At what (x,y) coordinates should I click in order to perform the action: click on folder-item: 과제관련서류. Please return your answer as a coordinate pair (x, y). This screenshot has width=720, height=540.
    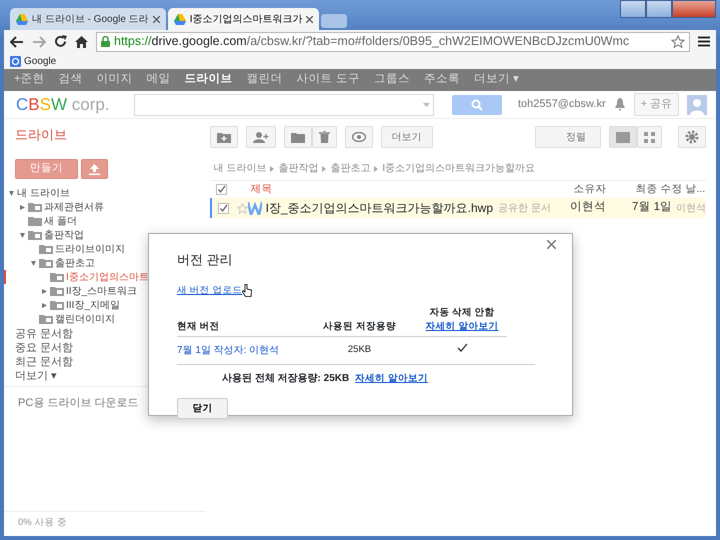
    Looking at the image, I should click on (105, 207).